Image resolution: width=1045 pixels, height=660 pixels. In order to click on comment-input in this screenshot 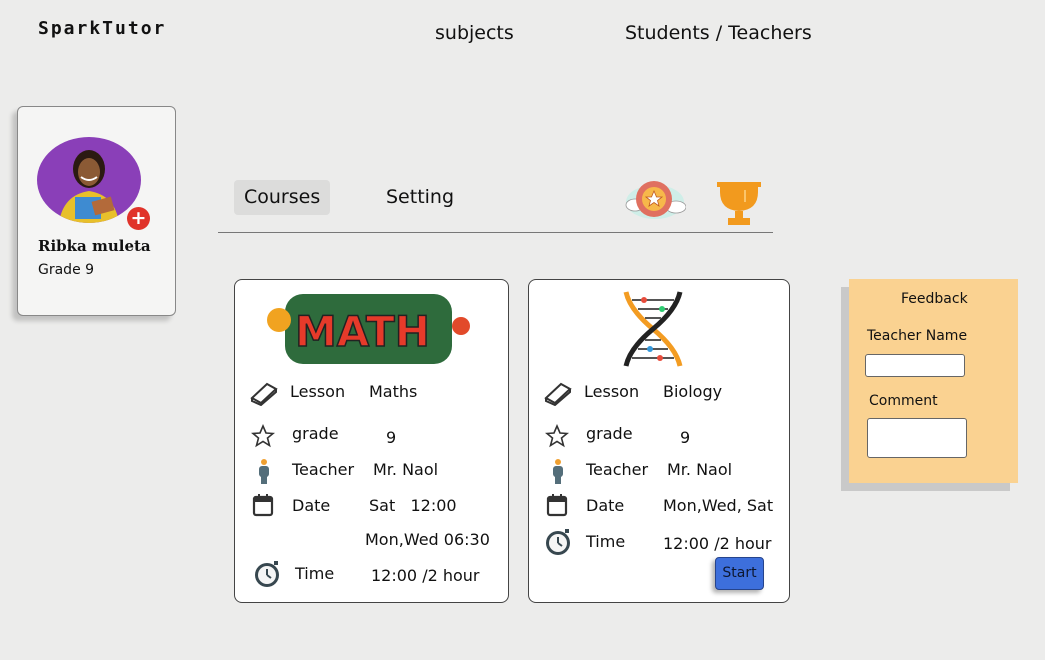, I will do `click(917, 438)`.